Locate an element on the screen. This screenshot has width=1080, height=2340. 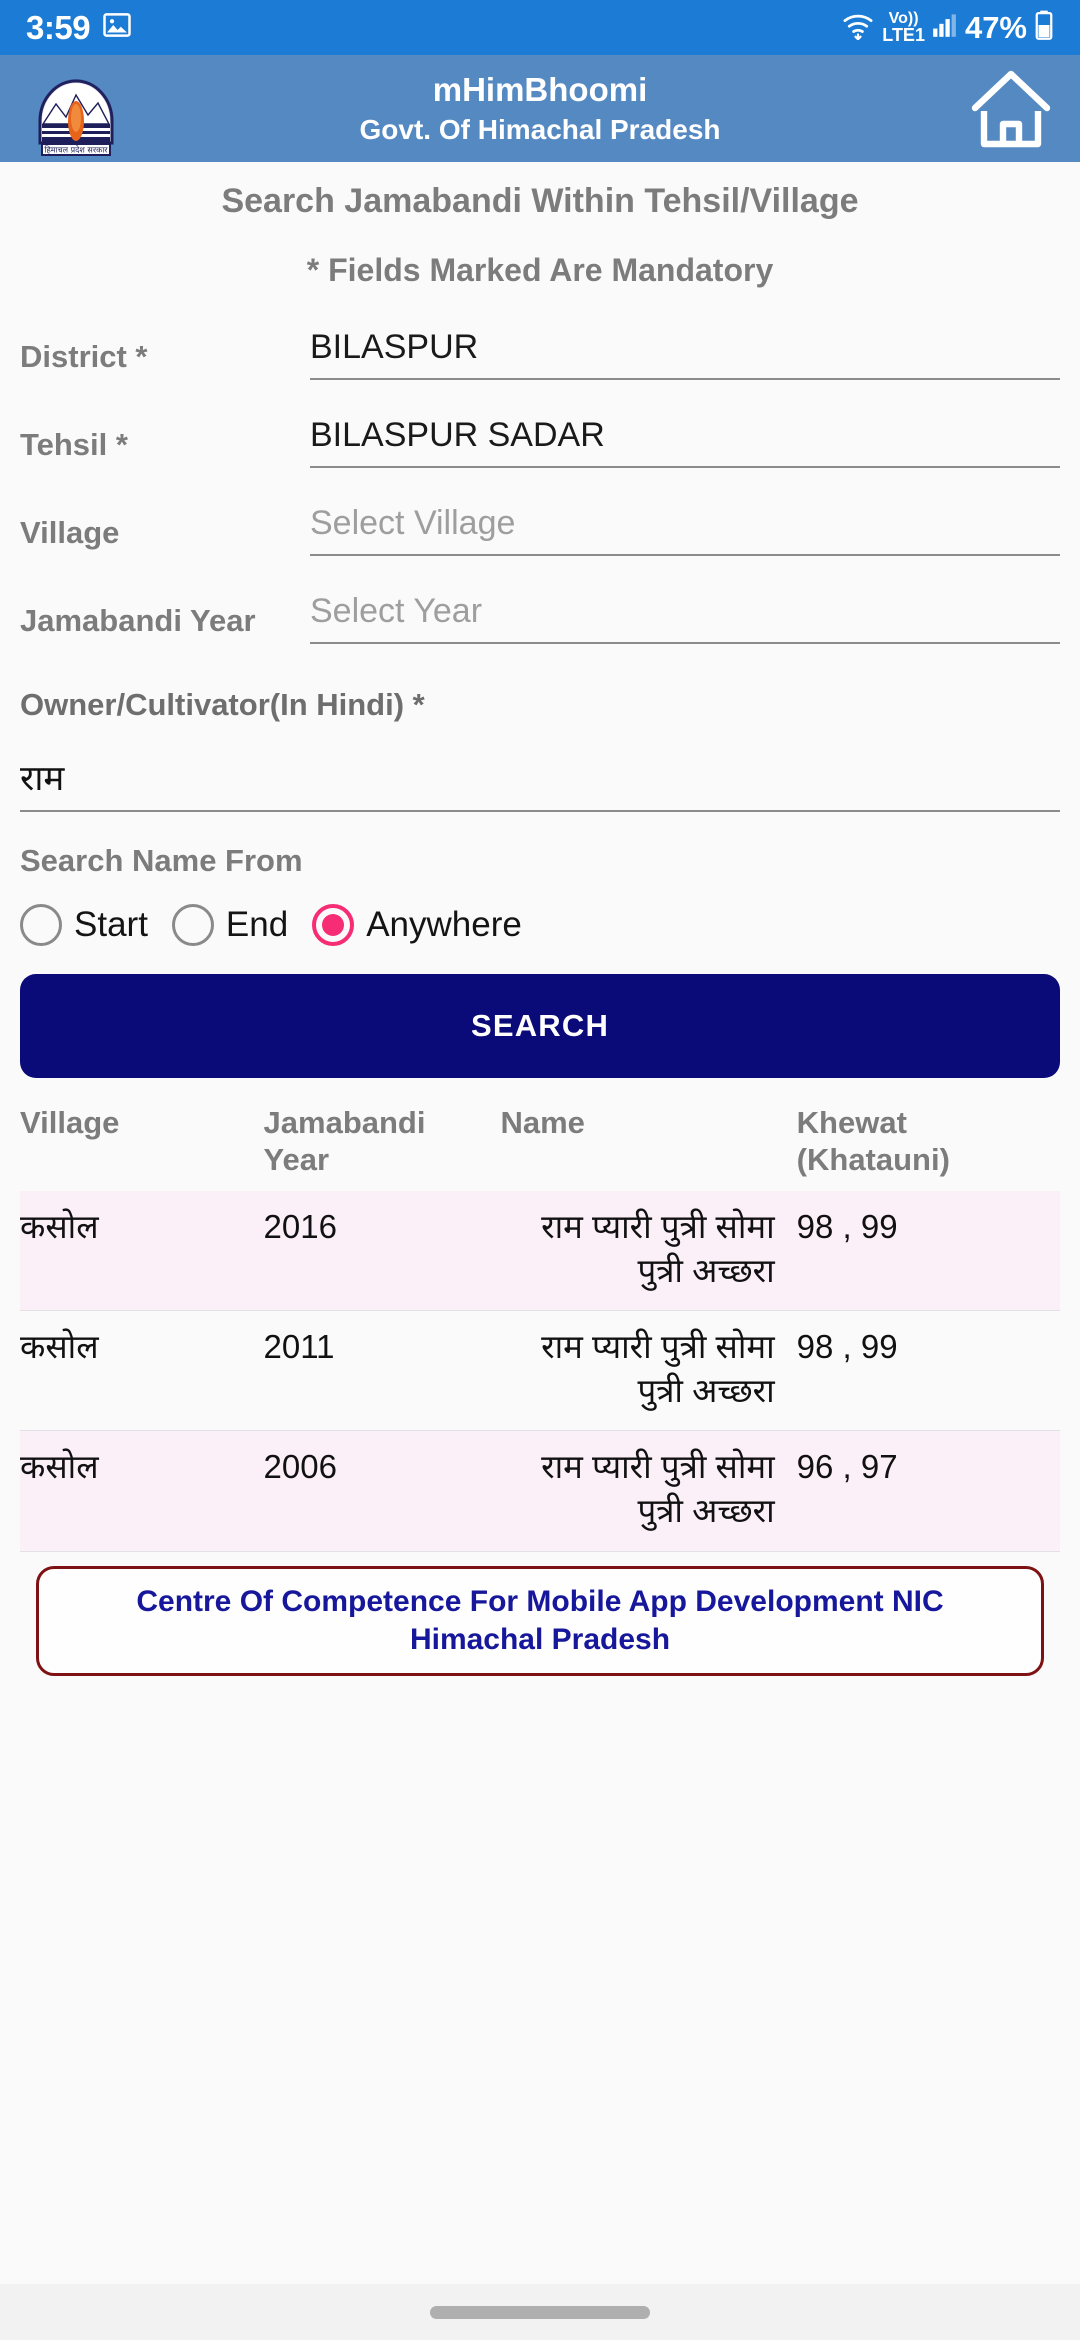
network-label: LTE1 is located at coordinates (903, 34).